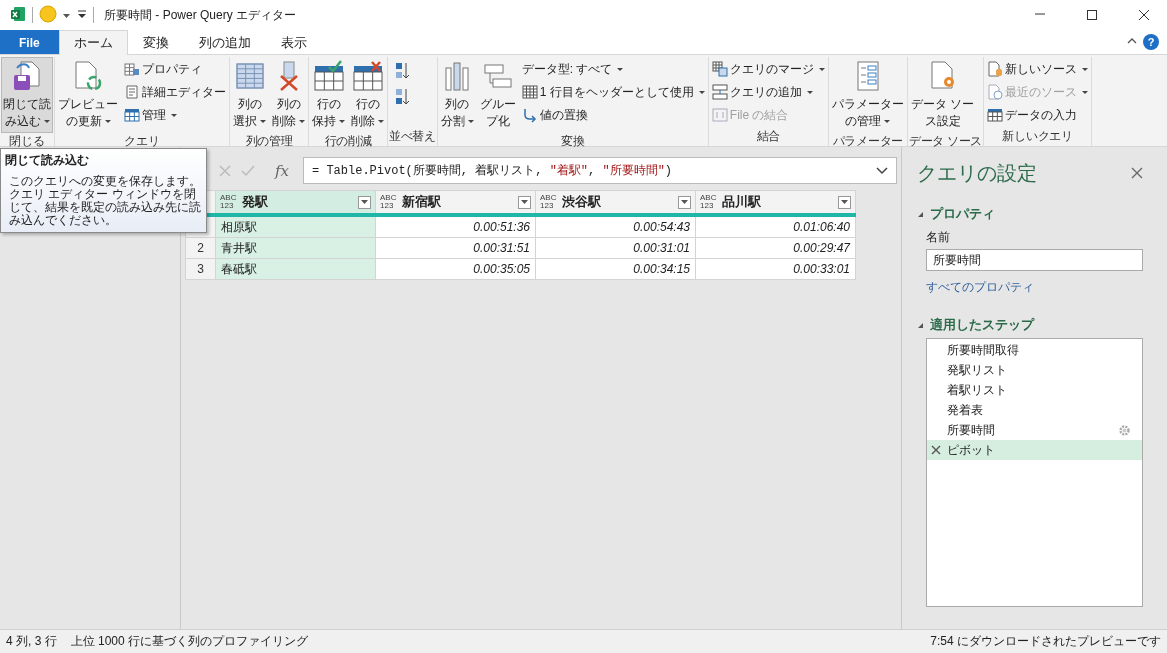 The image size is (1167, 653). Describe the element at coordinates (1034, 390) in the screenshot. I see `step-item: 着駅リスト` at that location.